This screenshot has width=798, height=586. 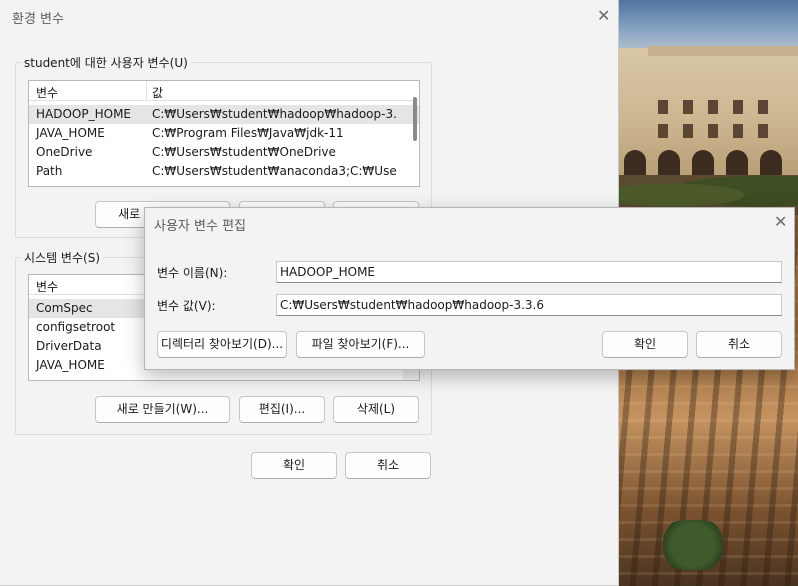 I want to click on var-value-field: C:₩Users₩student₩hadoop₩hadoop-3.3.6, so click(x=529, y=305).